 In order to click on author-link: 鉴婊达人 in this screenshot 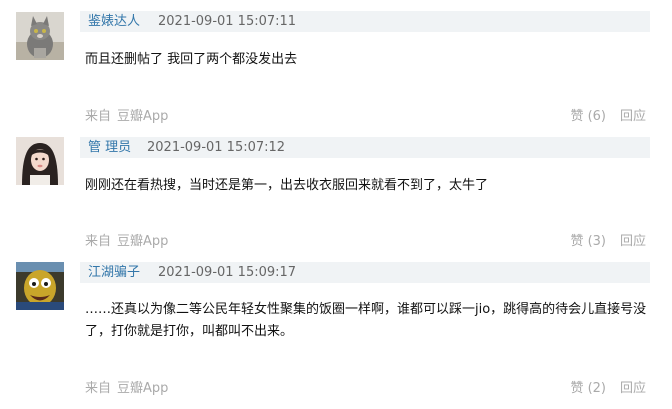, I will do `click(114, 21)`.